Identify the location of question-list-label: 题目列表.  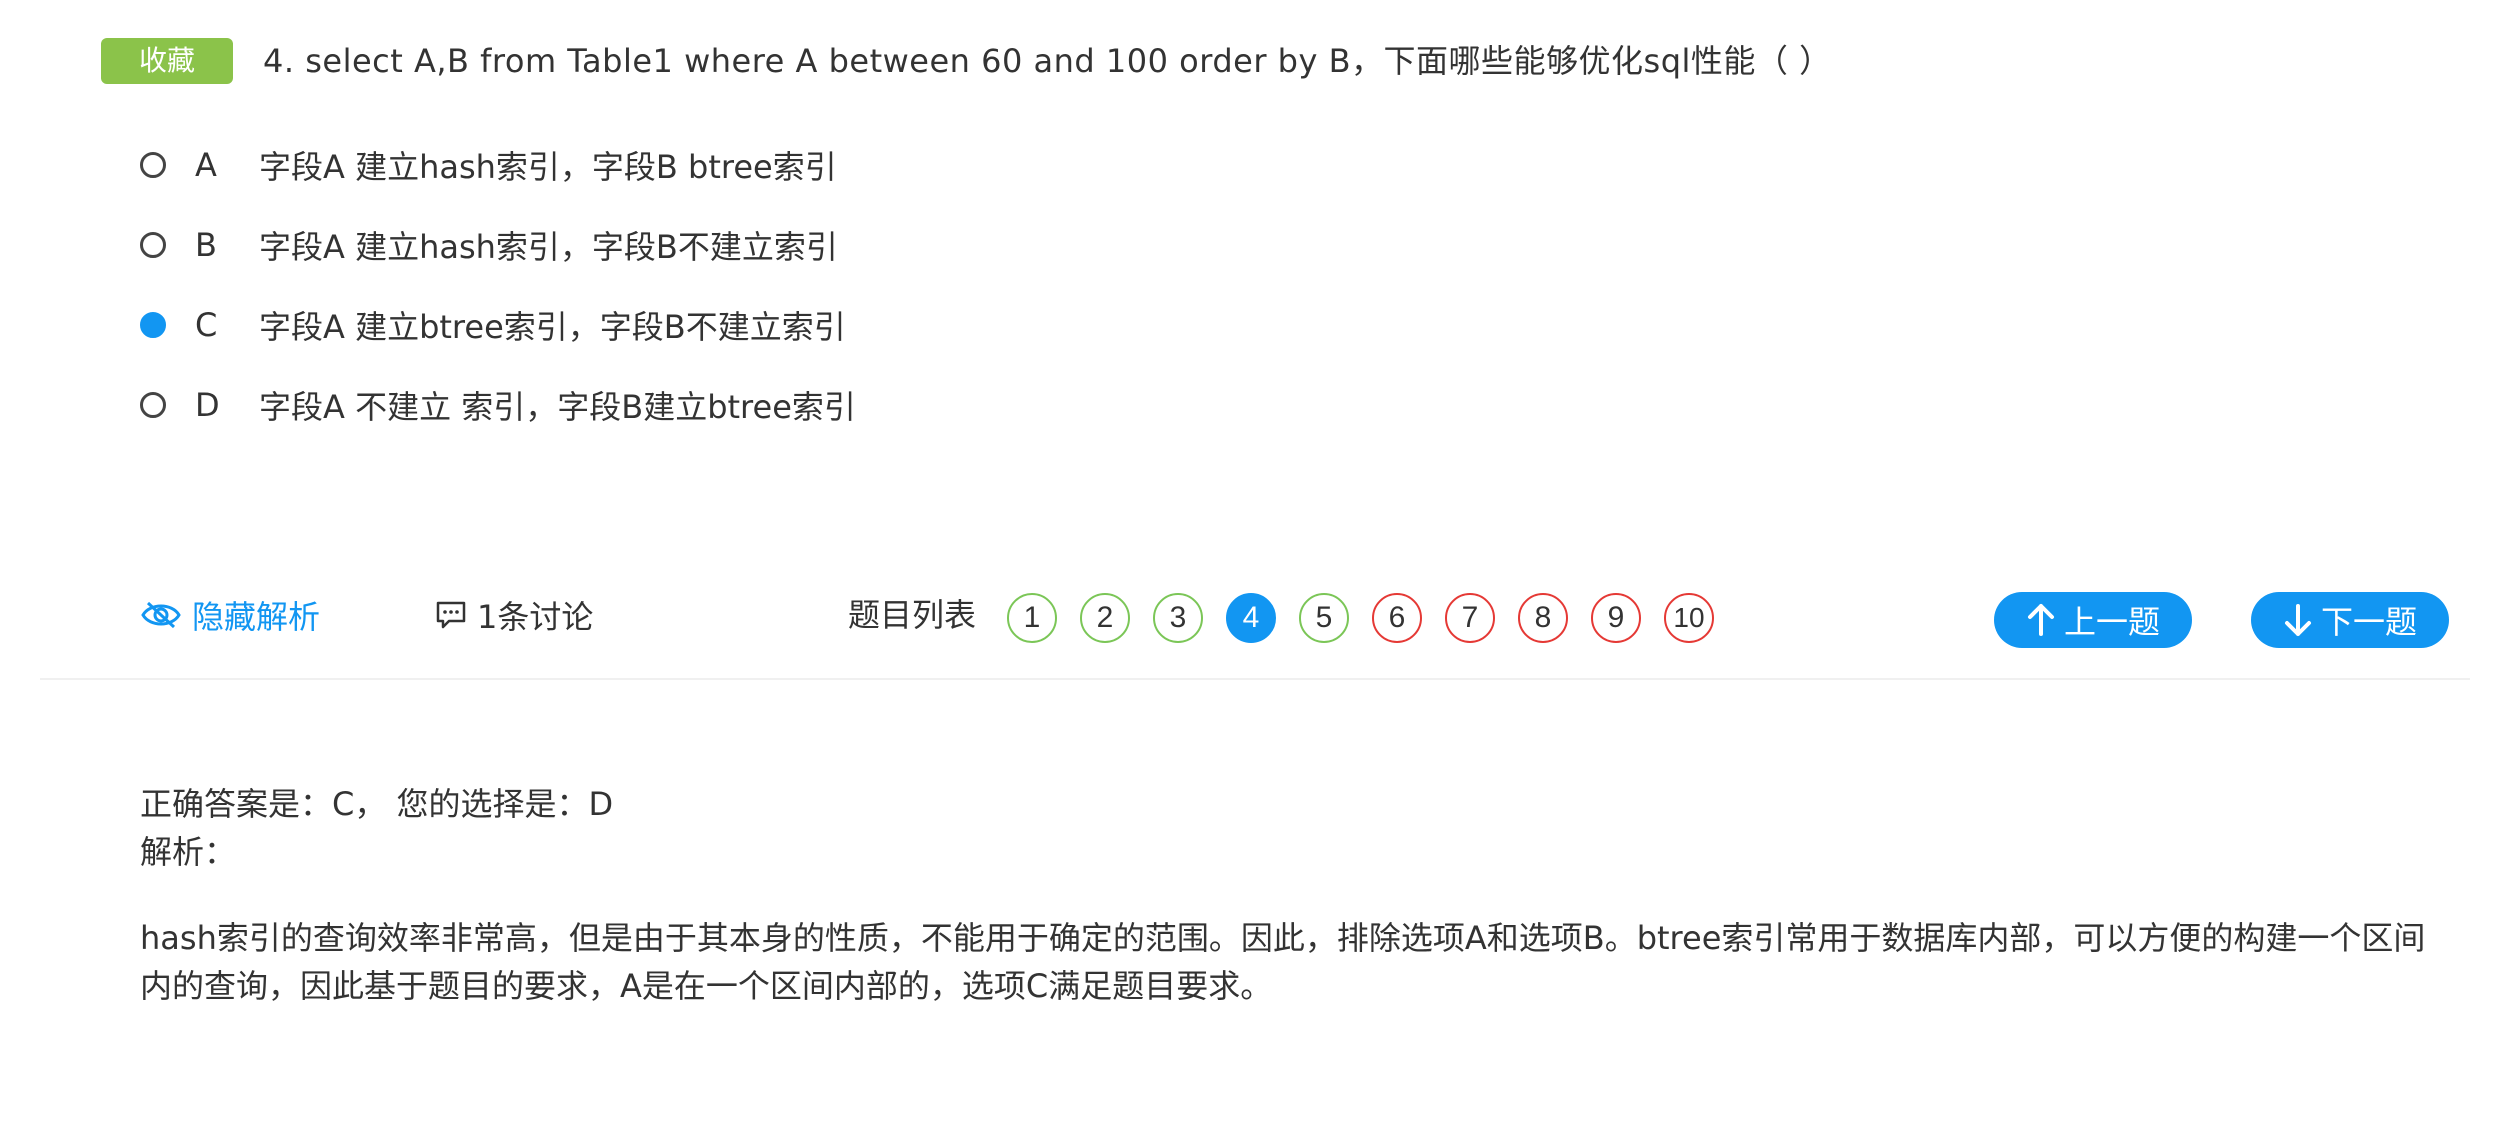
(912, 615).